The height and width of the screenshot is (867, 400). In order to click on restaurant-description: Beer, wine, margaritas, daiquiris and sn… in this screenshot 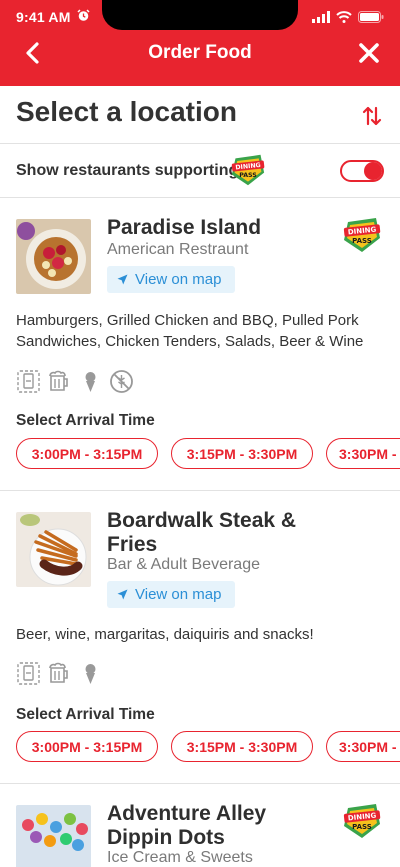, I will do `click(165, 634)`.